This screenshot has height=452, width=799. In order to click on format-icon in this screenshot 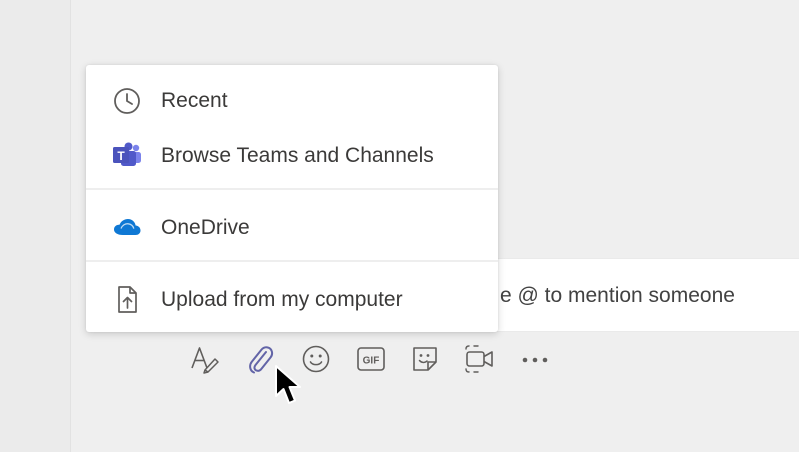, I will do `click(205, 361)`.